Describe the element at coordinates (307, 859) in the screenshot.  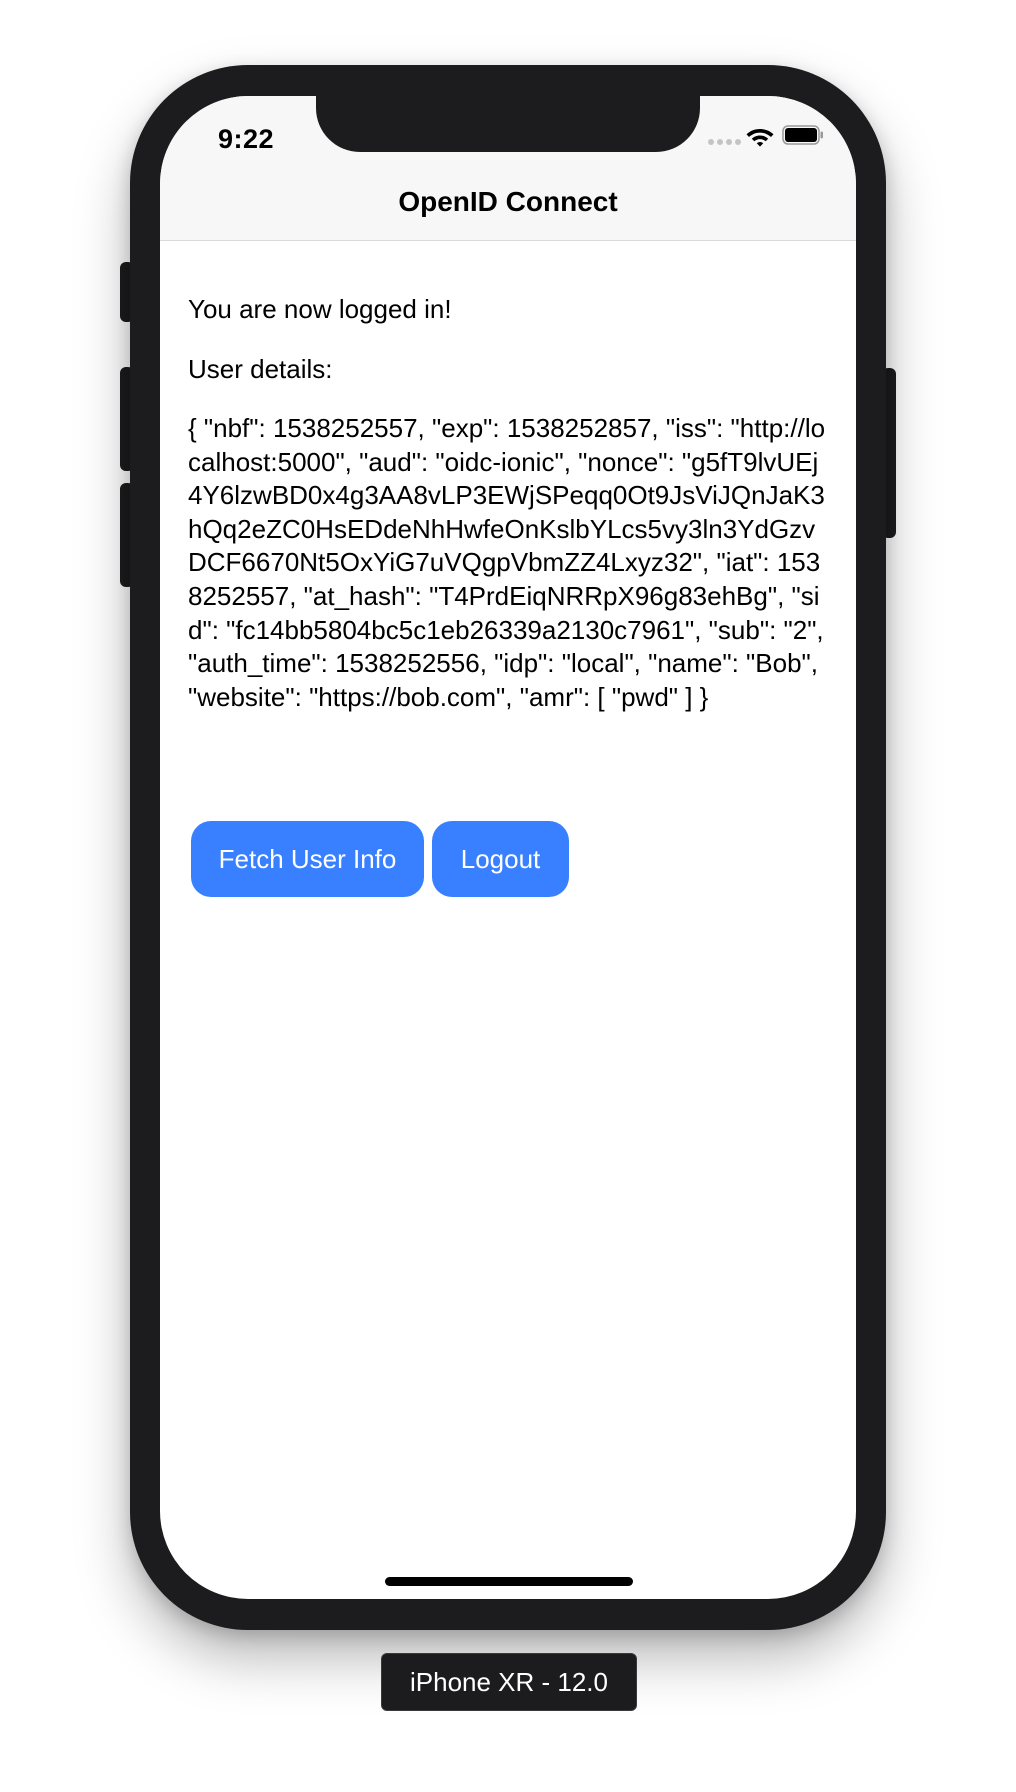
I see `fetch-user-info-button: Fetch User Info` at that location.